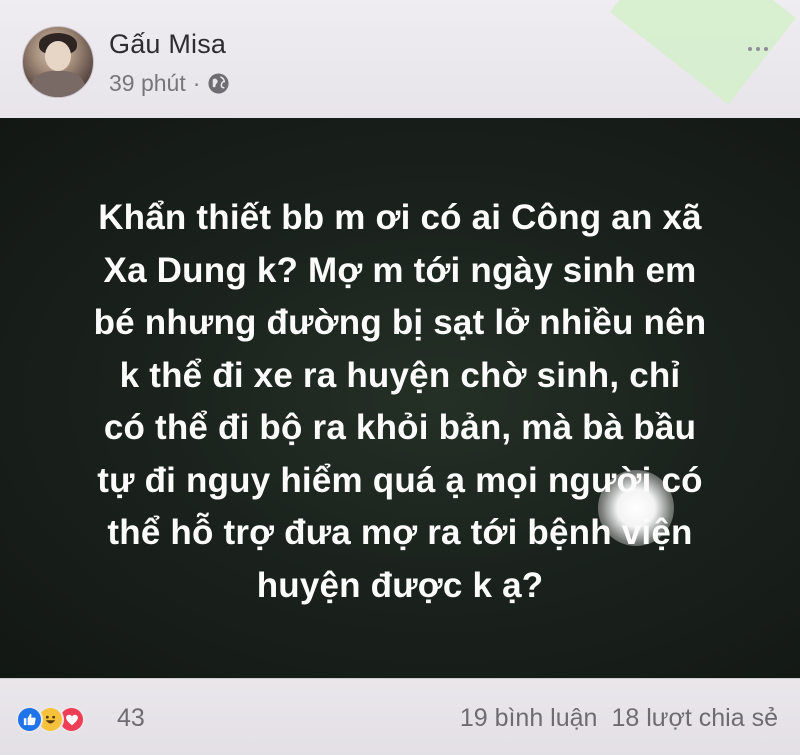 The width and height of the screenshot is (800, 755). Describe the element at coordinates (694, 718) in the screenshot. I see `shares-count: 18 lượt chia sẻ` at that location.